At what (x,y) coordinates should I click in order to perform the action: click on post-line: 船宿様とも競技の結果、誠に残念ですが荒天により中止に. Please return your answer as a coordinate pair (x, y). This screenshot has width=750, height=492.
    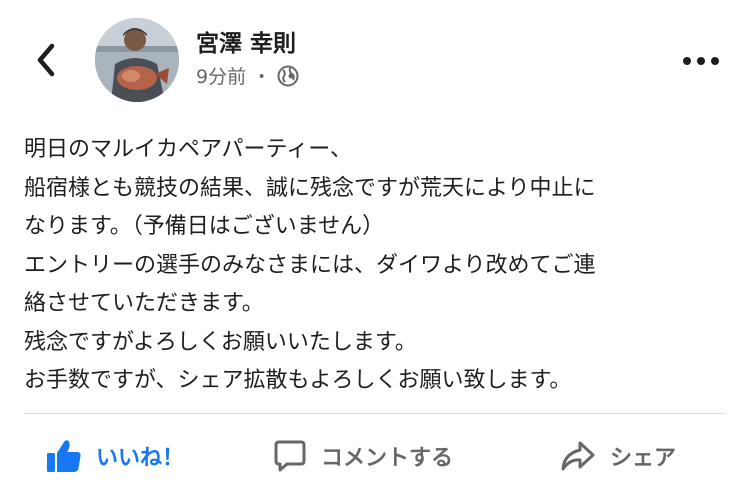
    Looking at the image, I should click on (310, 188).